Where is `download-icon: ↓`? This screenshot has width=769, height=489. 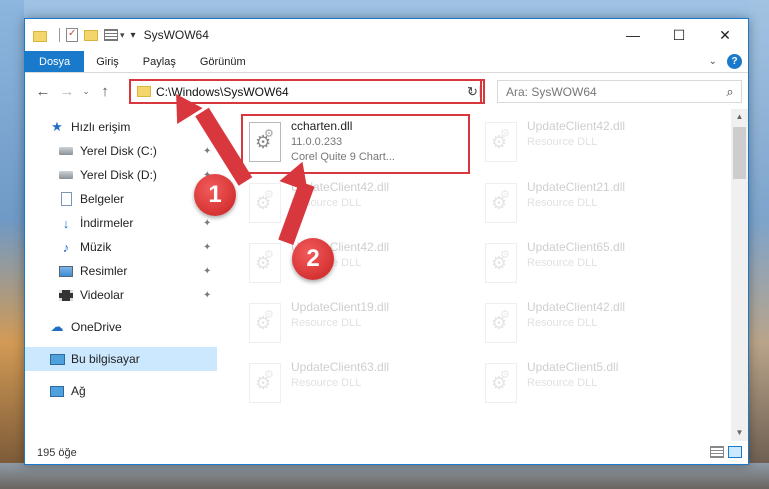 download-icon: ↓ is located at coordinates (66, 223).